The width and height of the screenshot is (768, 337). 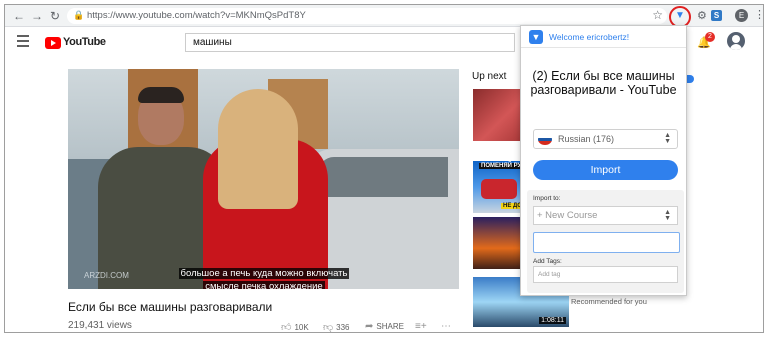 I want to click on like-count: 10K, so click(x=301, y=327).